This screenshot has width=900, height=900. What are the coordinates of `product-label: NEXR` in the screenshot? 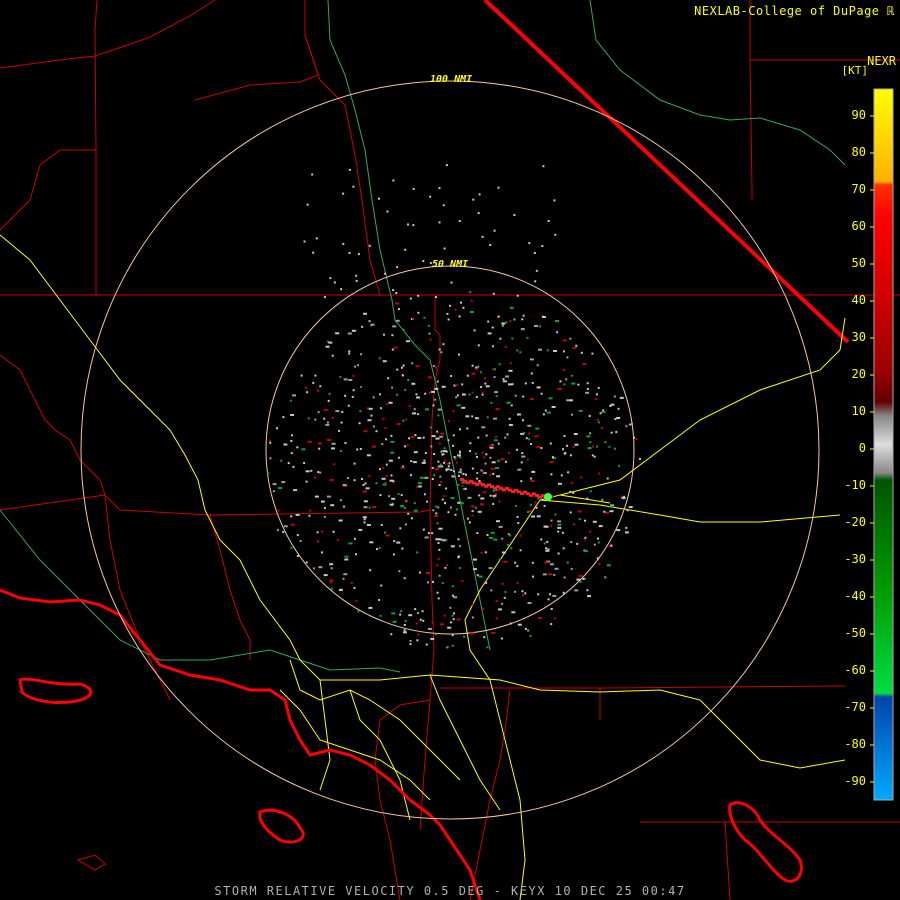 It's located at (881, 61).